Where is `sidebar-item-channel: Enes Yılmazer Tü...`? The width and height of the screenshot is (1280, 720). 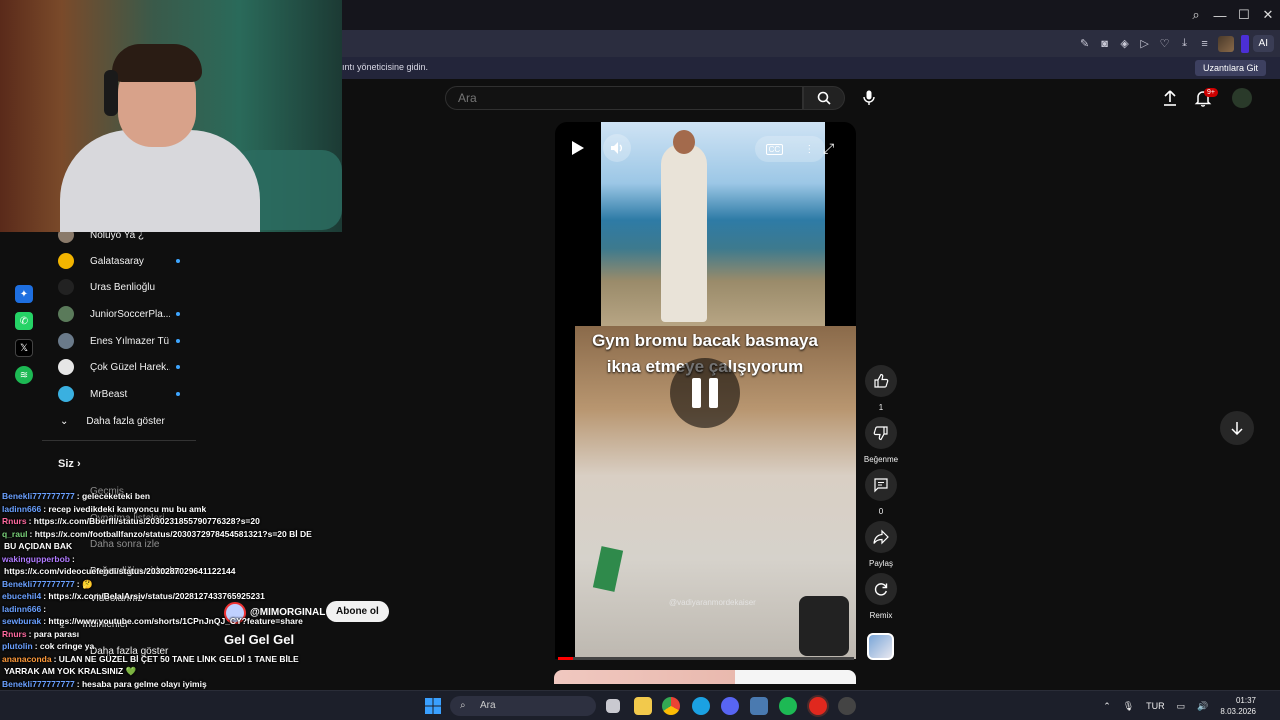
sidebar-item-channel: Enes Yılmazer Tü... is located at coordinates (122, 341).